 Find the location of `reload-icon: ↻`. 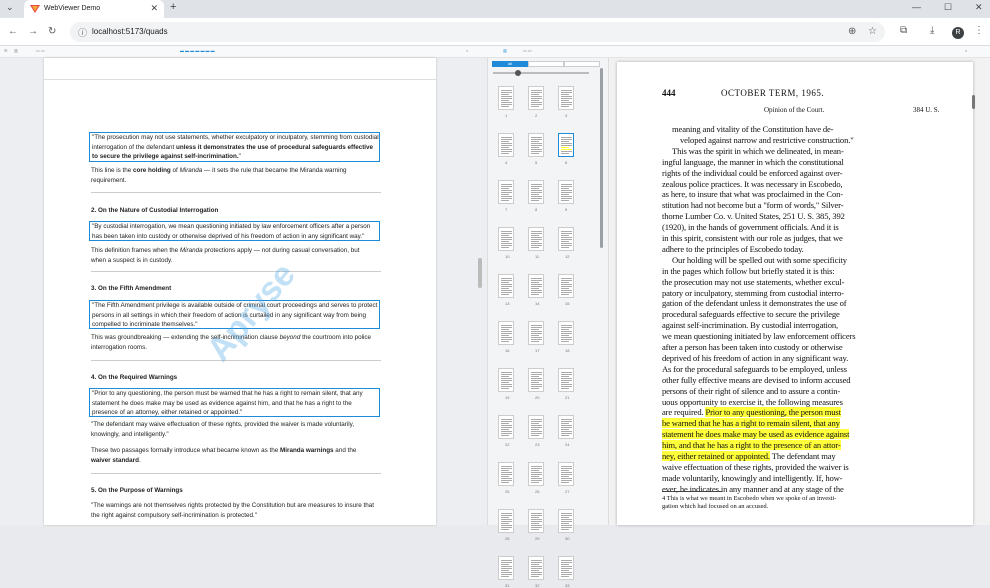

reload-icon: ↻ is located at coordinates (52, 31).